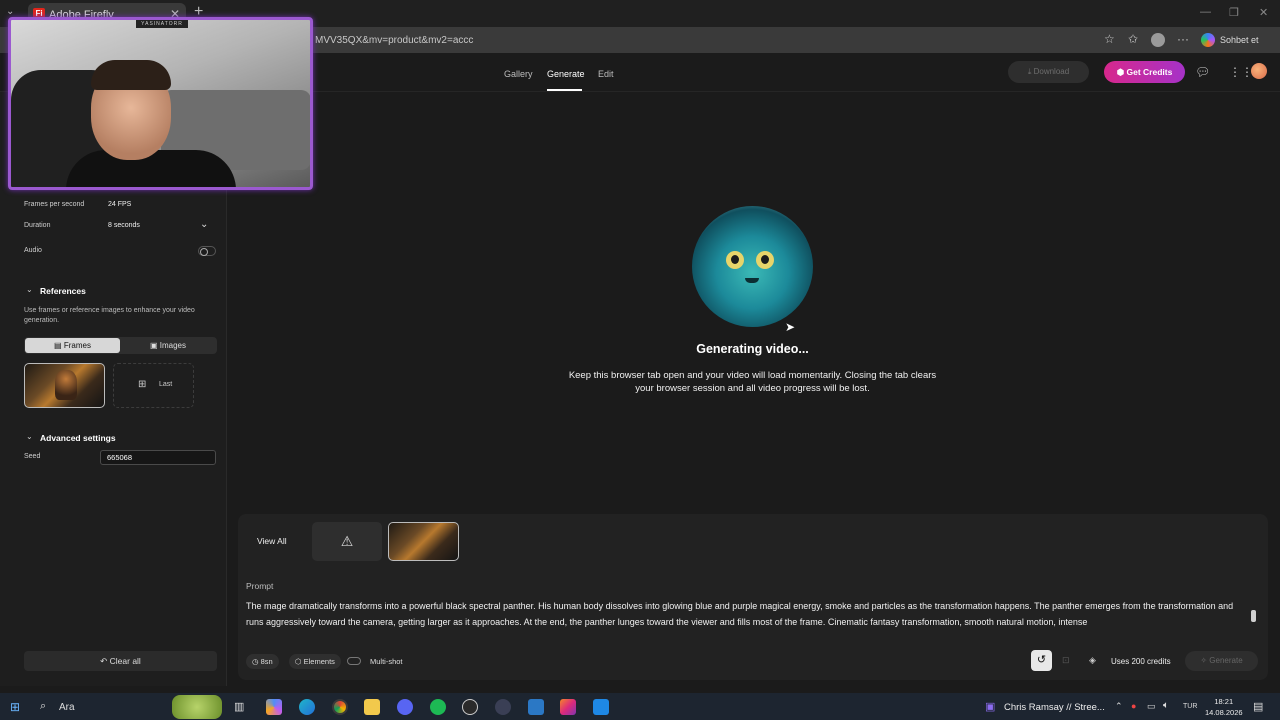  What do you see at coordinates (154, 345) in the screenshot?
I see `images-icon: ▣` at bounding box center [154, 345].